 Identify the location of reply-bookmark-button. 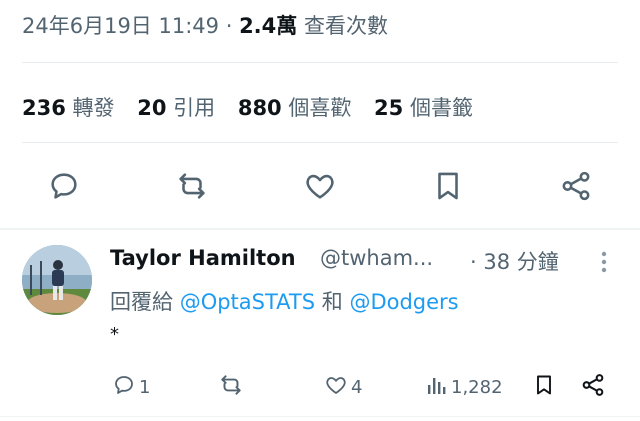
(544, 387).